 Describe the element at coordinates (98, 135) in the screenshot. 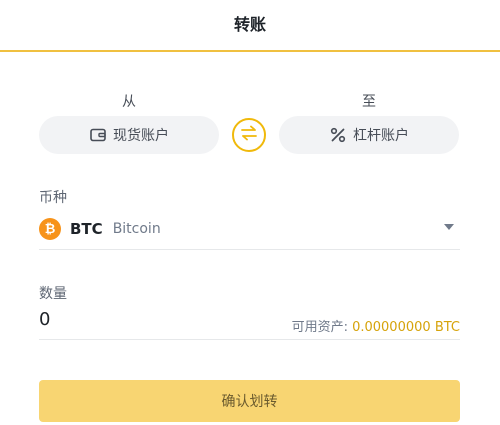

I see `wallet-icon` at that location.